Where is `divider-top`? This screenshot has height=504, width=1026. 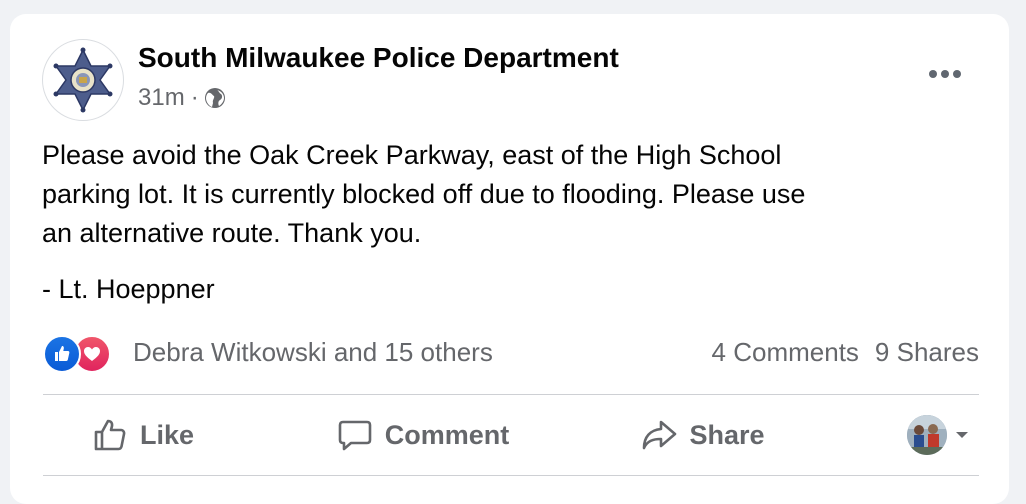
divider-top is located at coordinates (511, 394).